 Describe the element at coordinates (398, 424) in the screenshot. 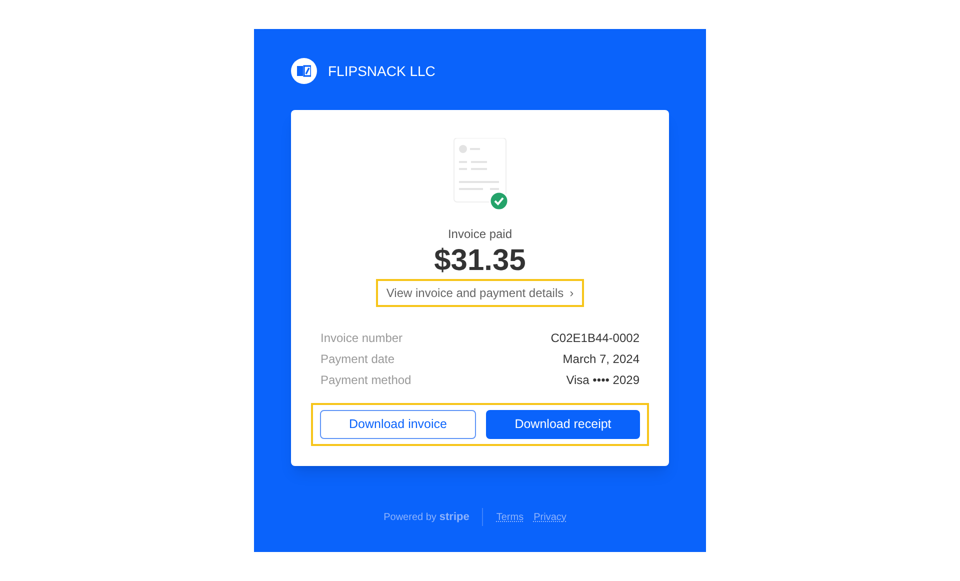

I see `download-button: Download invoice` at that location.